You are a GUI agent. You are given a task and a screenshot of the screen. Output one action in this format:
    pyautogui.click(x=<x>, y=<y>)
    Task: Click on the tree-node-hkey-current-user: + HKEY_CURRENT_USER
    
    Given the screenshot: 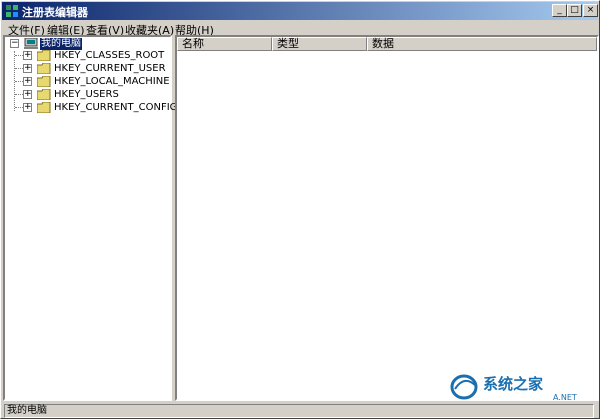 What is the action you would take?
    pyautogui.click(x=97, y=69)
    